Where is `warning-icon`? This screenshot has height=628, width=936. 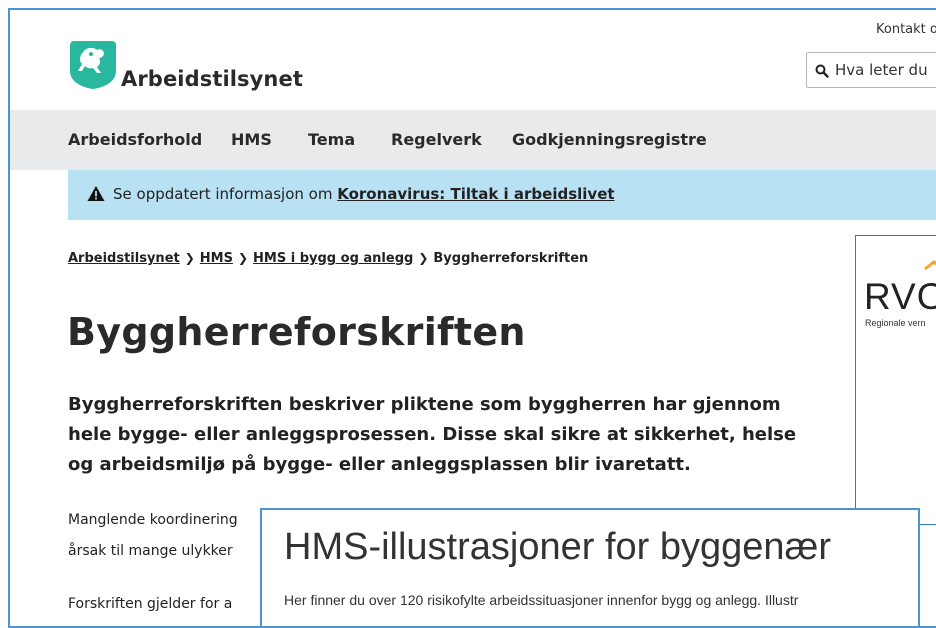
warning-icon is located at coordinates (96, 193).